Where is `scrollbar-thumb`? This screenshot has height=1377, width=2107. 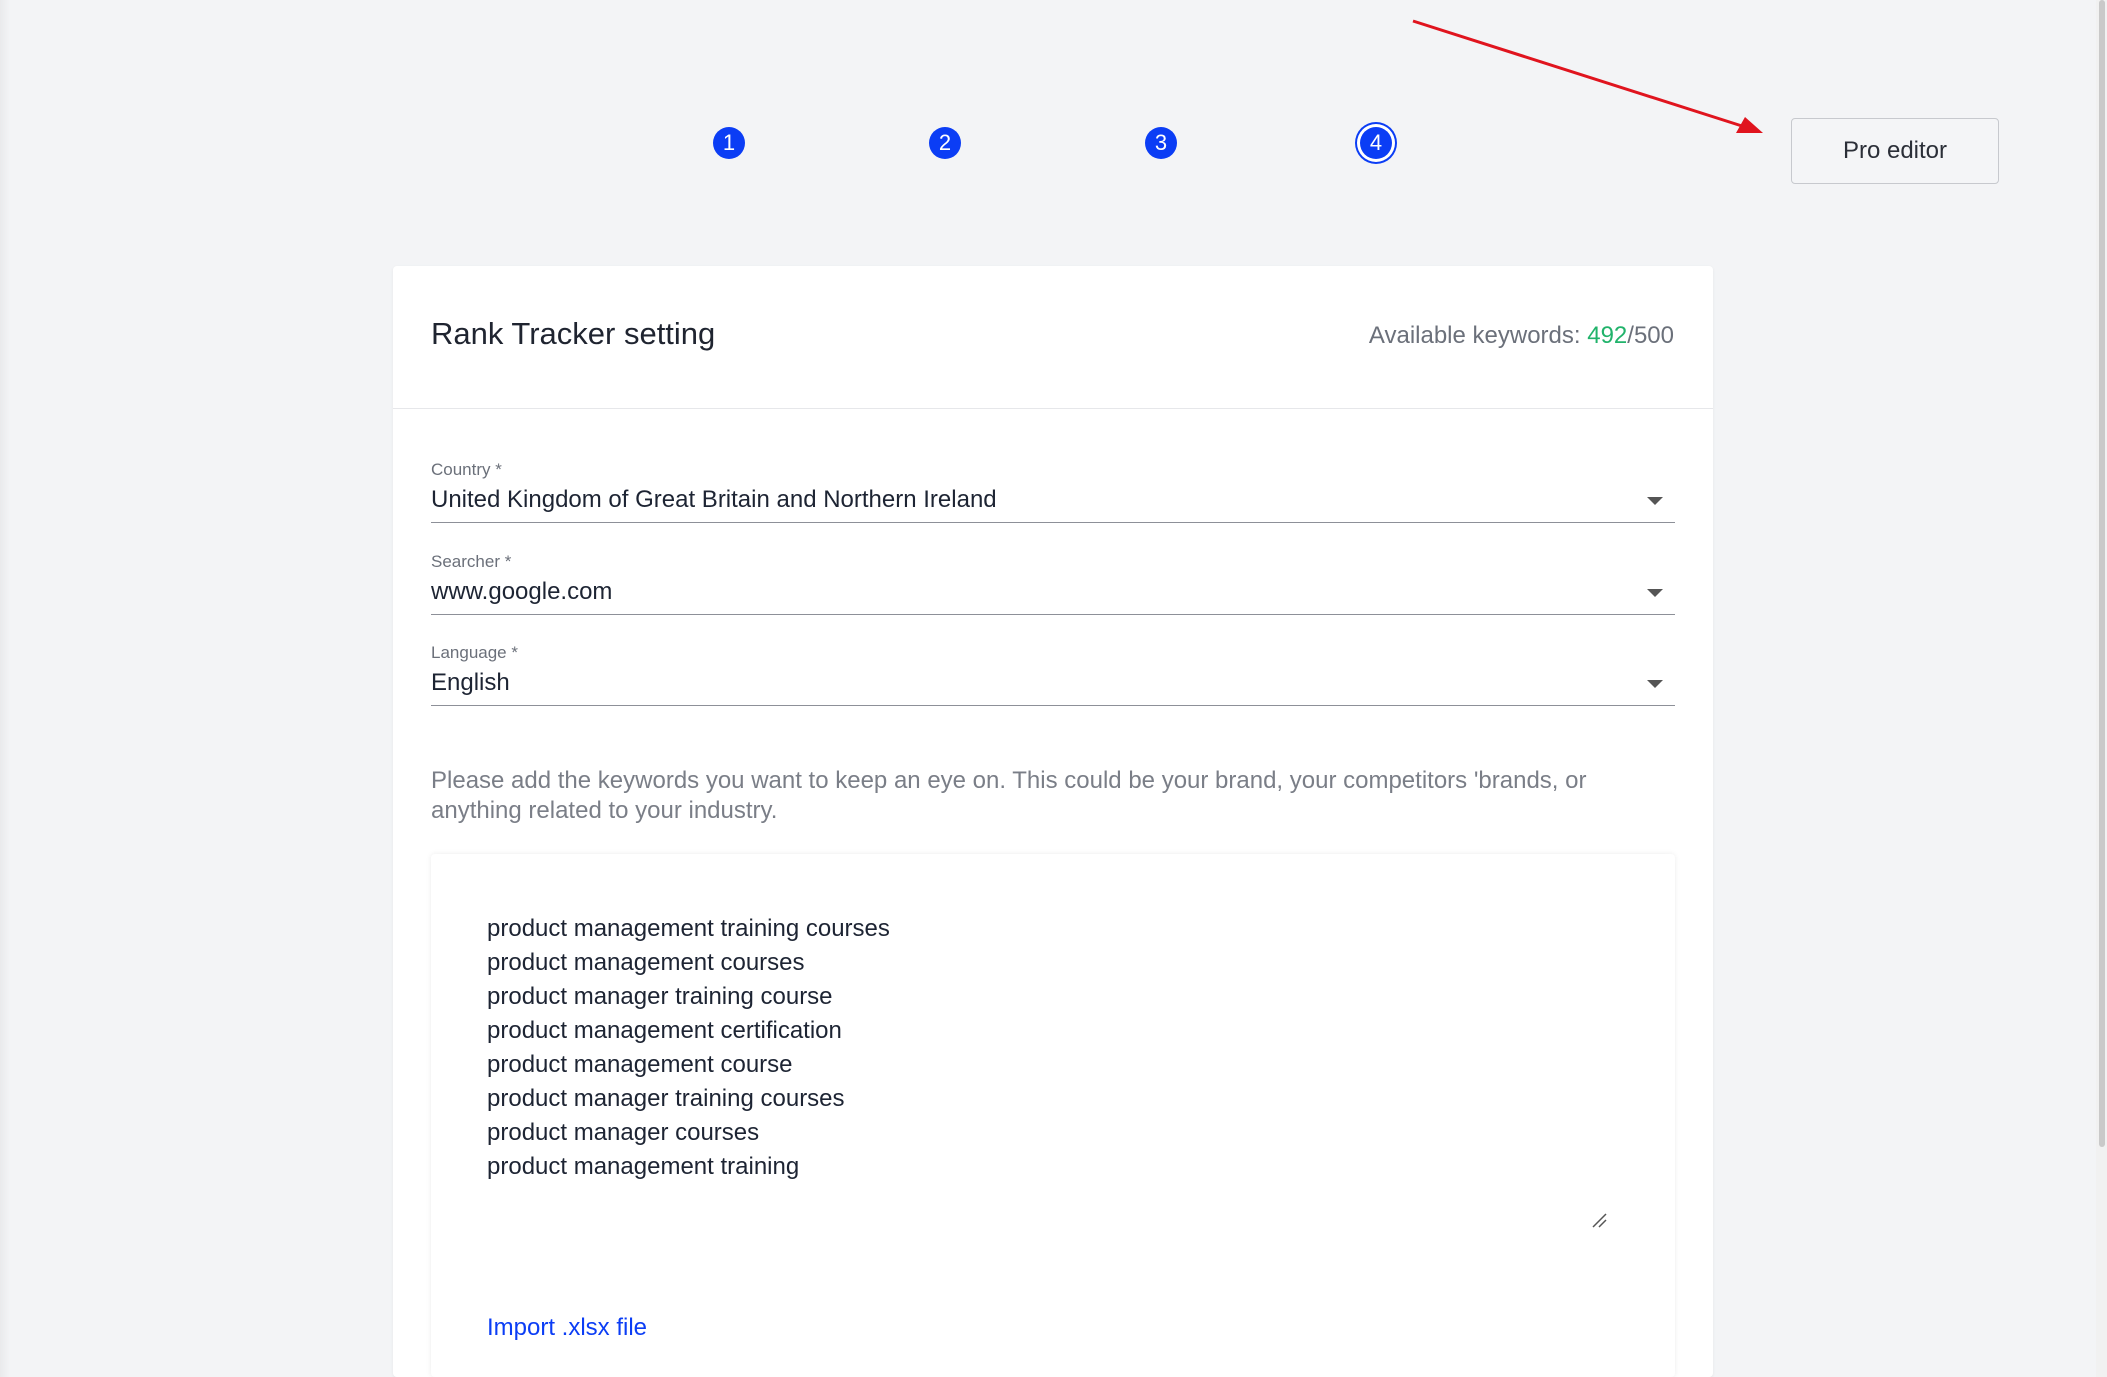
scrollbar-thumb is located at coordinates (2102, 573).